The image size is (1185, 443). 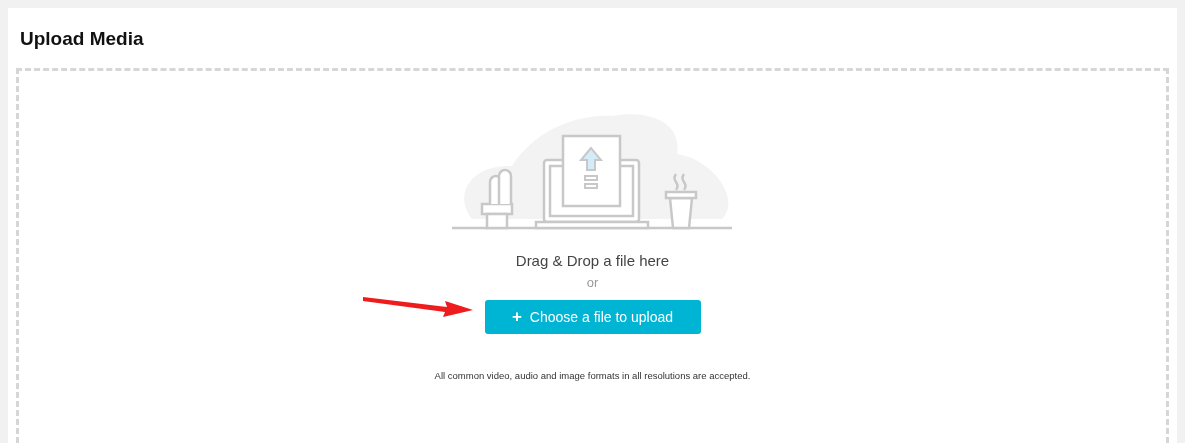 I want to click on panel-title: Upload Media, so click(x=82, y=39).